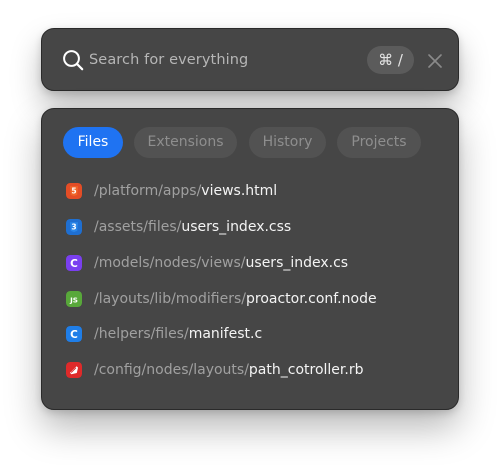 The height and width of the screenshot is (465, 500). I want to click on html5-icon: 5, so click(74, 191).